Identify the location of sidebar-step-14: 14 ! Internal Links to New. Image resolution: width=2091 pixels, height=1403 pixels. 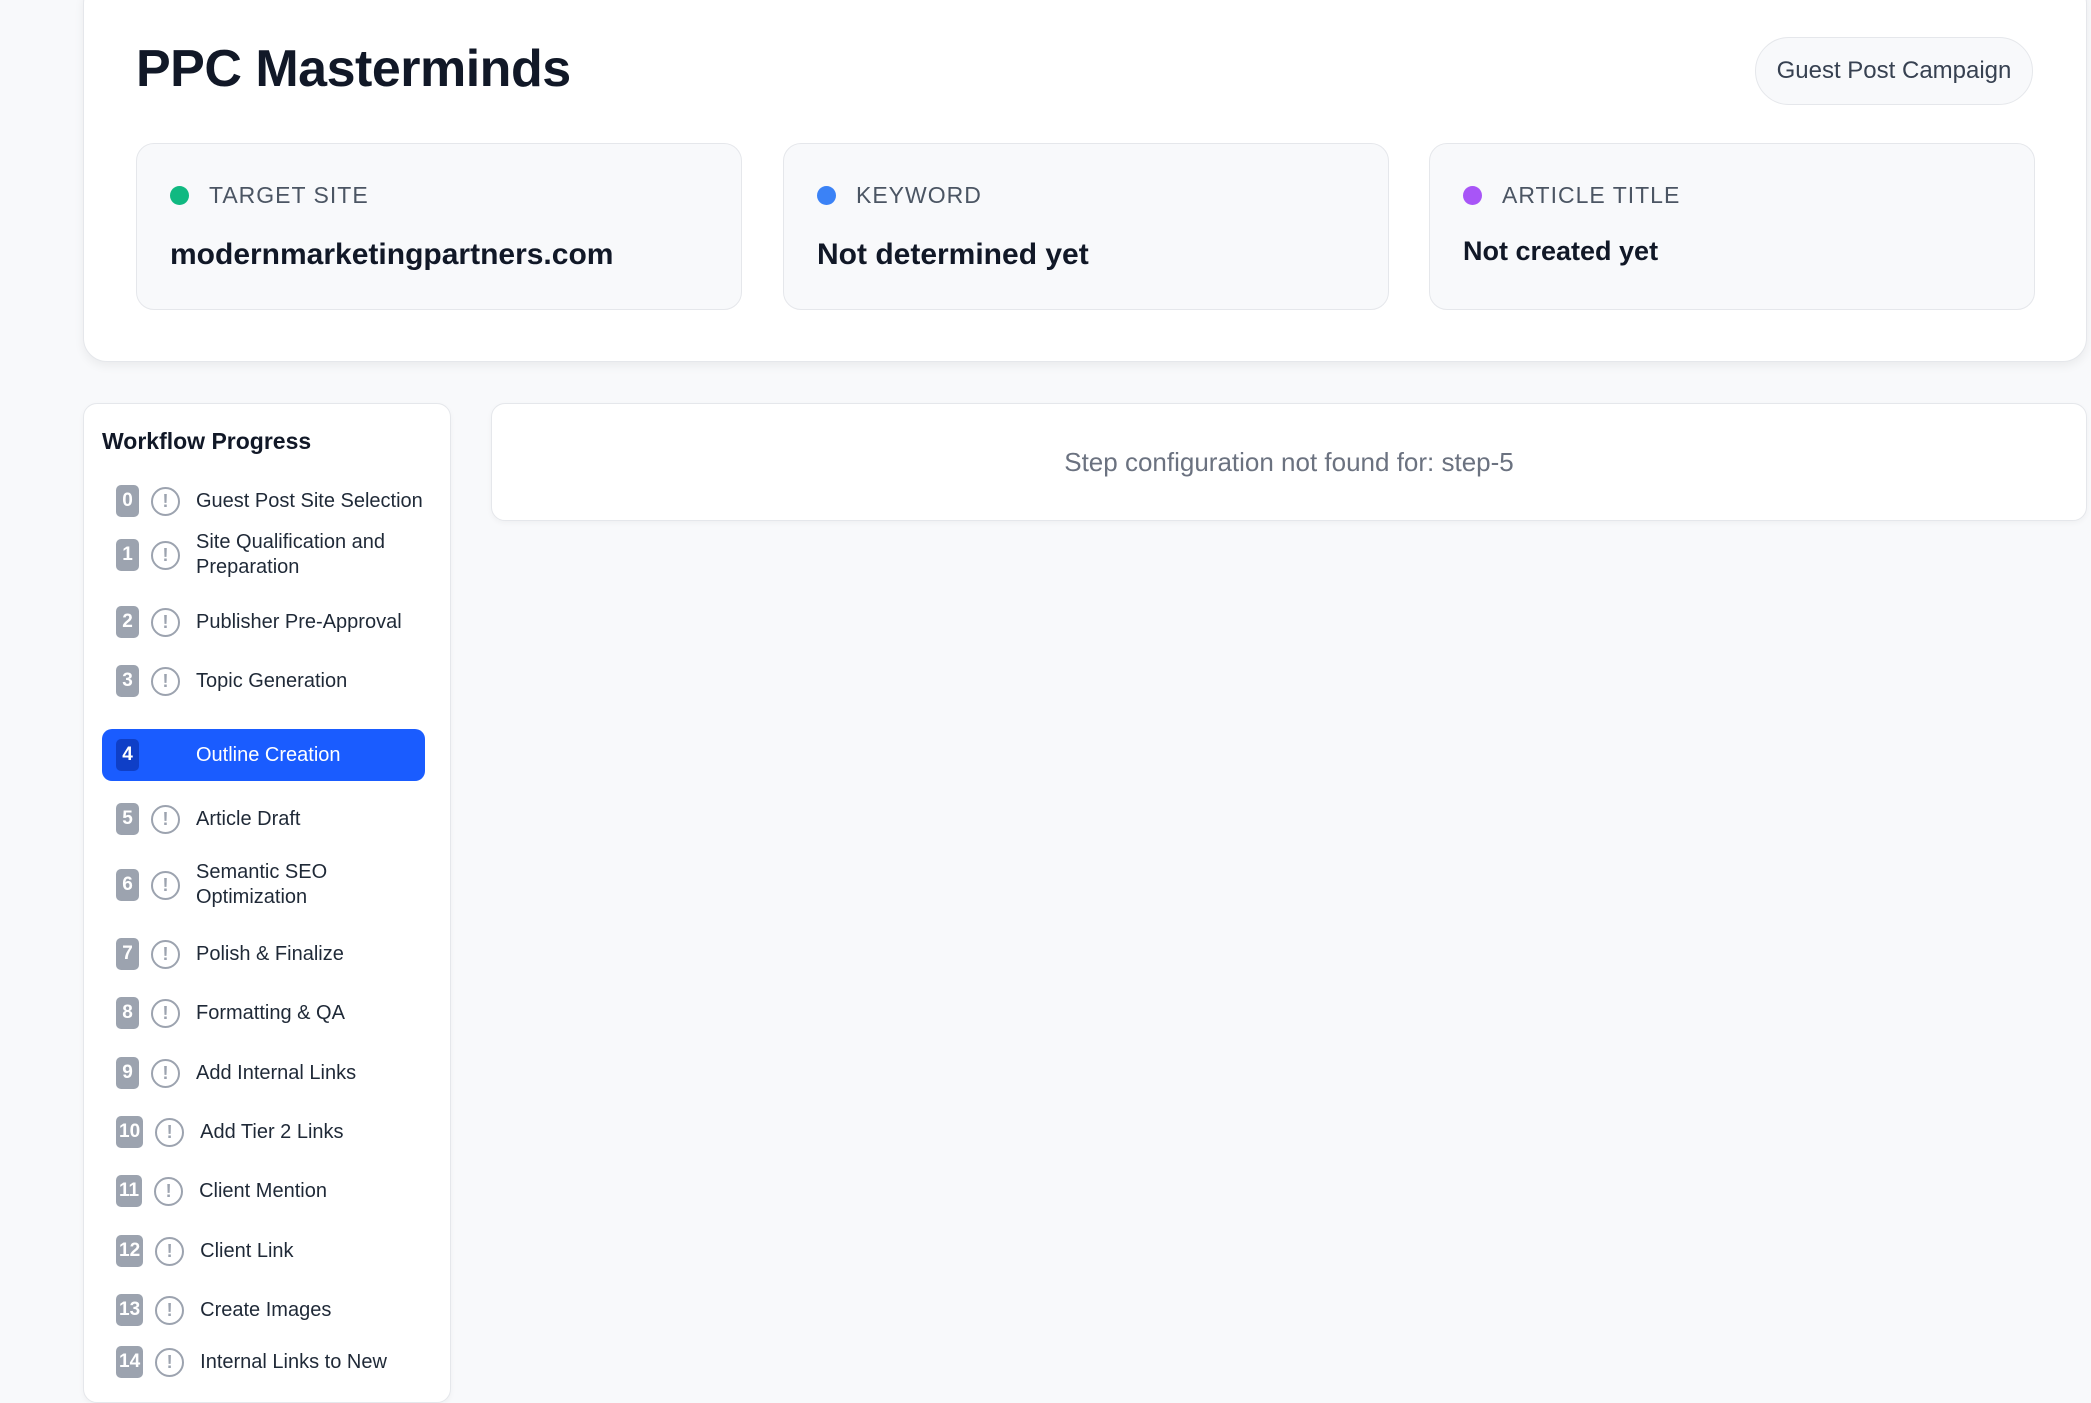
(263, 1362).